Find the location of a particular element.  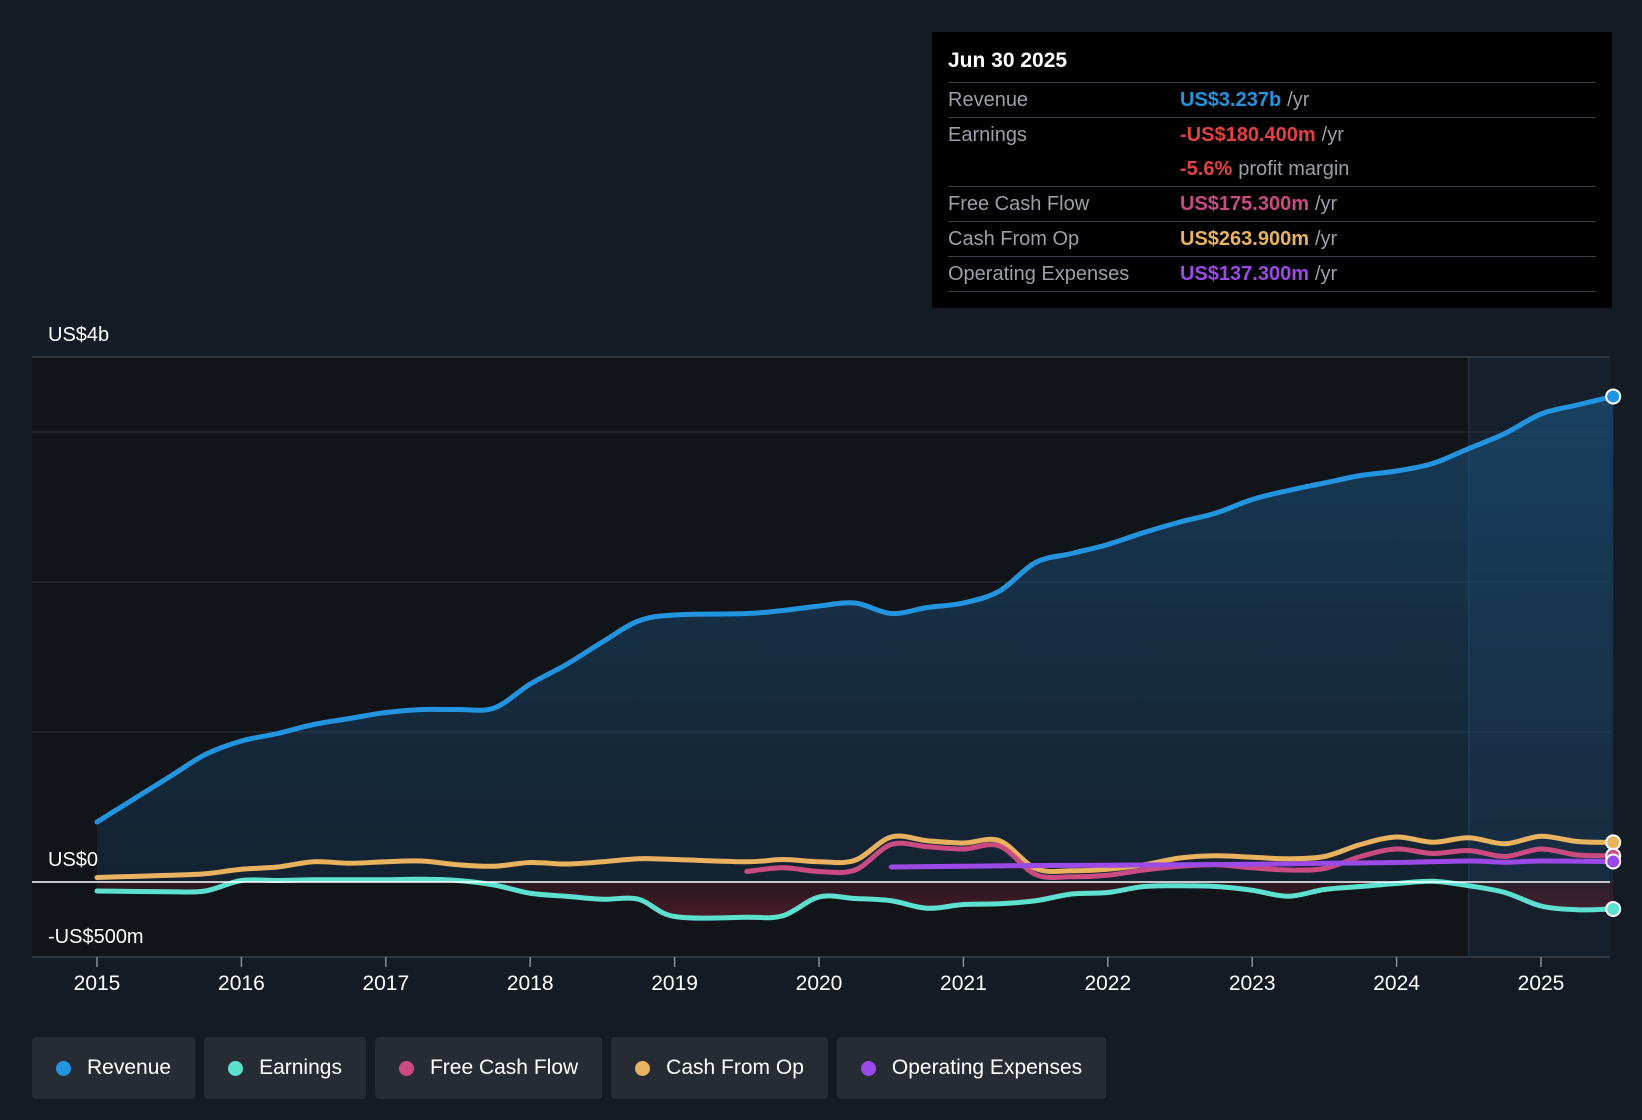

tooltip-row-cfo: Cash From Op US$263.900m /yr is located at coordinates (1272, 239).